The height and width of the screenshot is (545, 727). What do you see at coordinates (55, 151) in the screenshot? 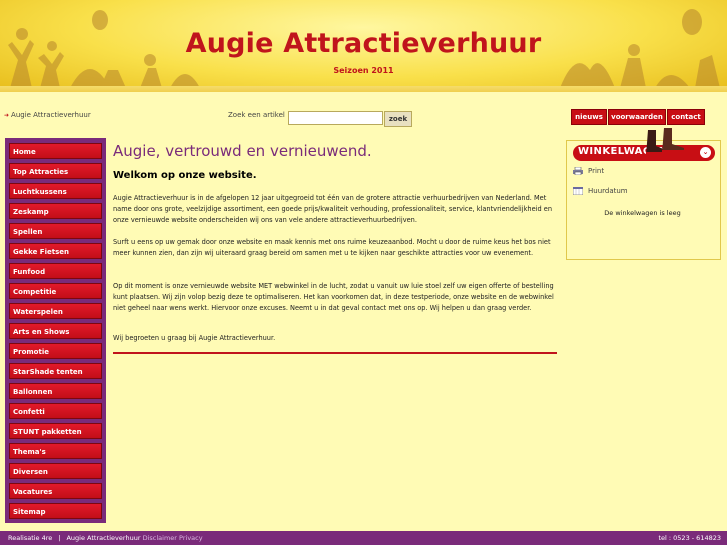
I see `nav-item-home: Home` at bounding box center [55, 151].